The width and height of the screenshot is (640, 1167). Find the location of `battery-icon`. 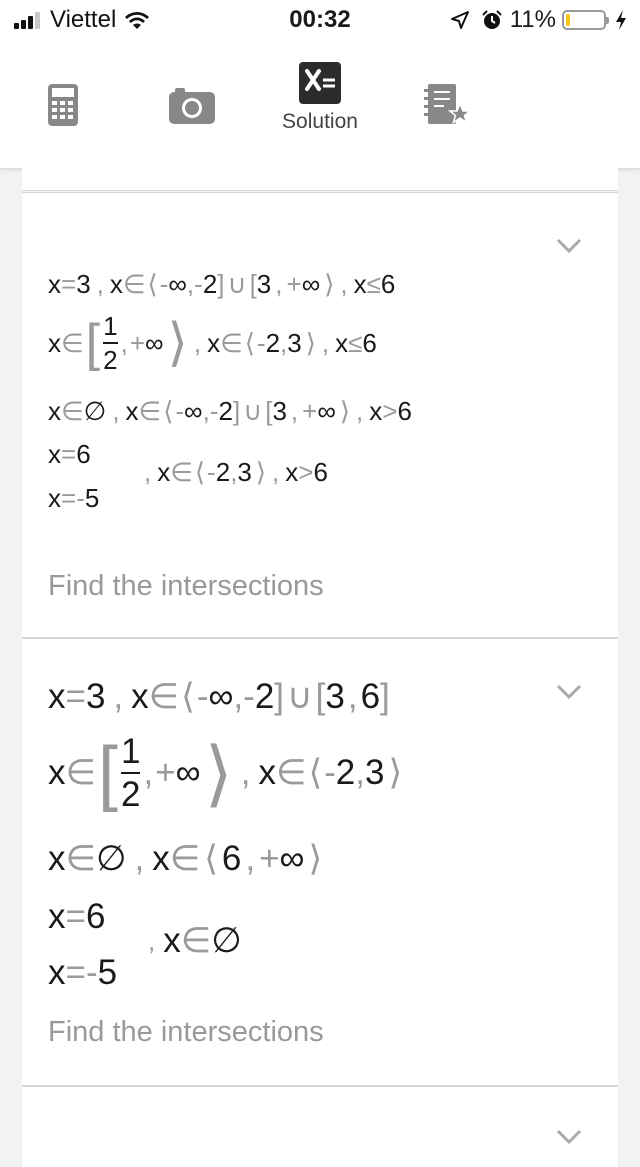

battery-icon is located at coordinates (585, 20).